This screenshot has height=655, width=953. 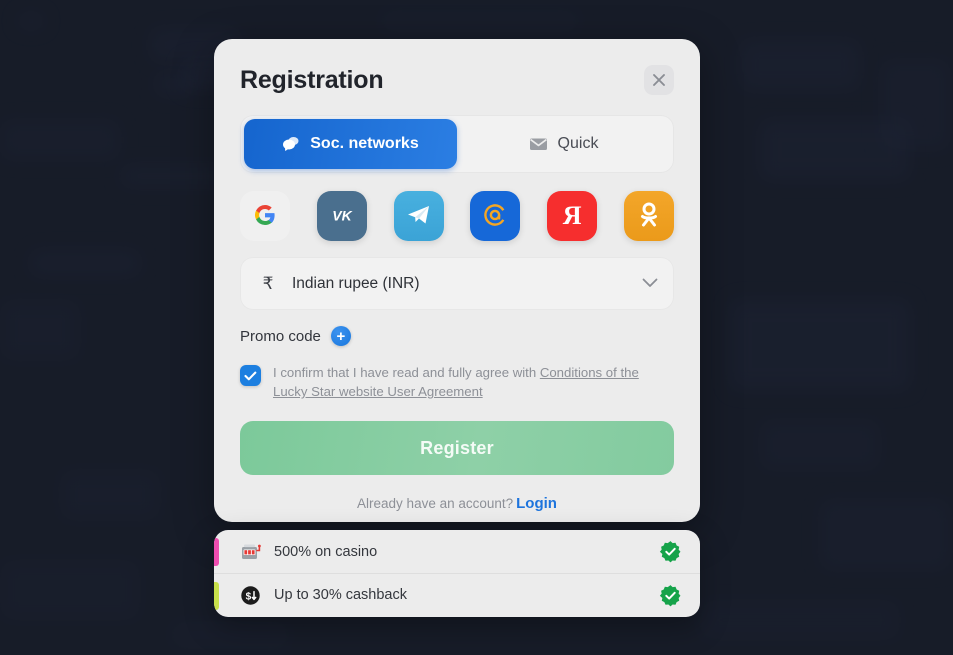 I want to click on tab-soc-networks-label: Soc. networks, so click(x=364, y=143).